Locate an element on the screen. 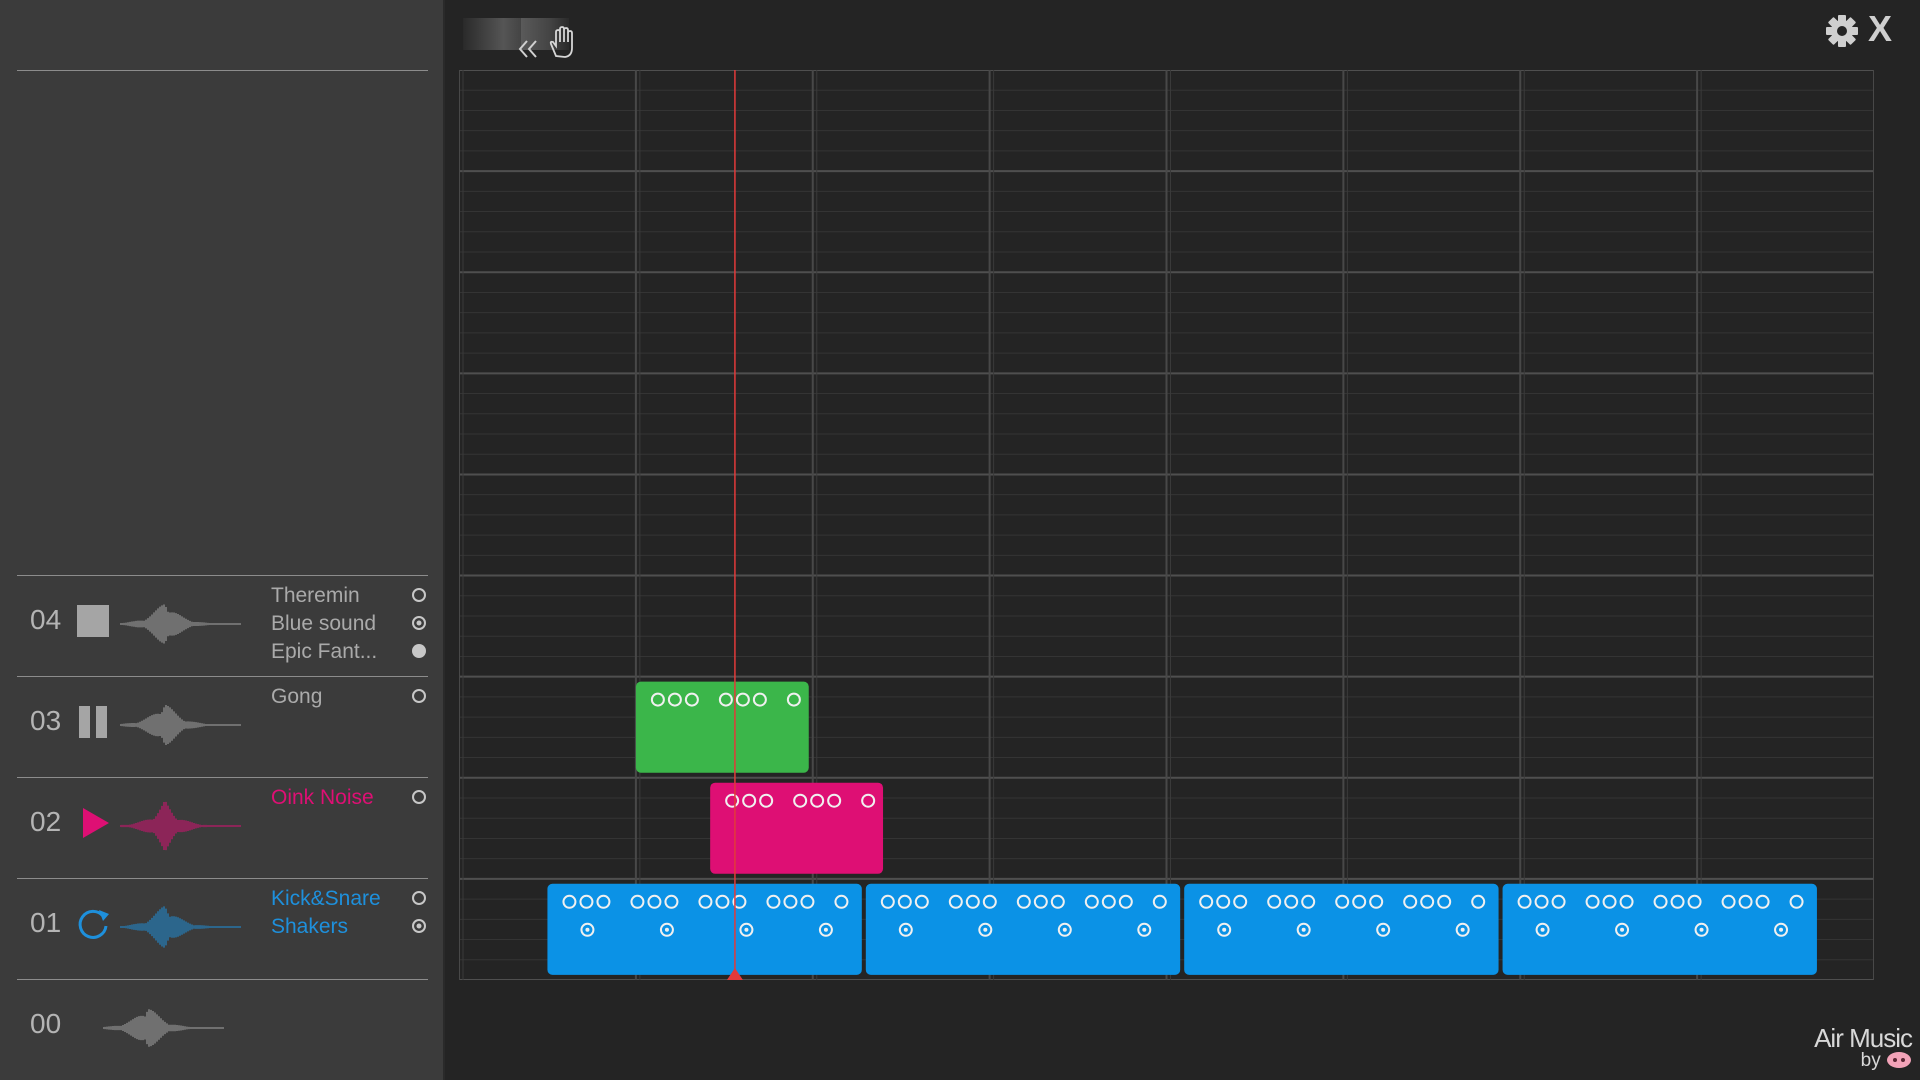  instrument-label: Theremin is located at coordinates (315, 595).